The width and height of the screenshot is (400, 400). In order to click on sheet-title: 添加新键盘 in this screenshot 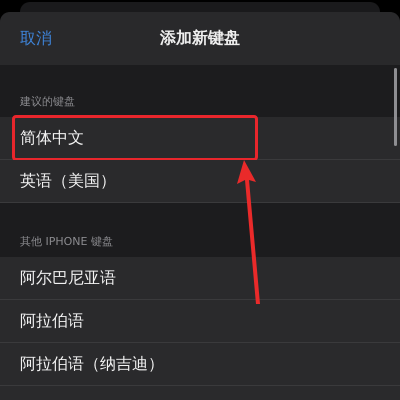, I will do `click(200, 38)`.